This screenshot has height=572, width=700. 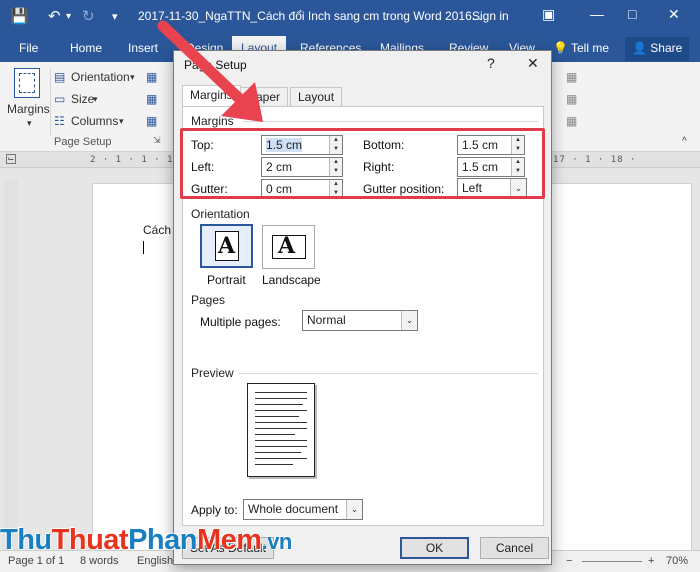 I want to click on maximize-icon: □, so click(x=632, y=14).